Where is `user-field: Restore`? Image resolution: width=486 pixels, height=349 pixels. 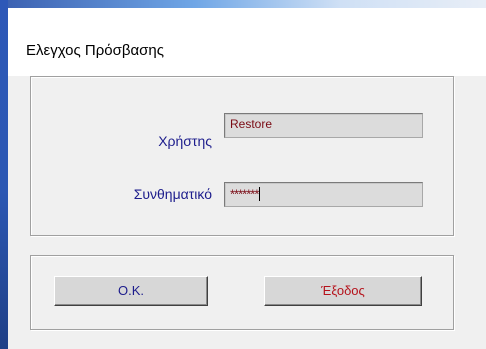 user-field: Restore is located at coordinates (323, 125).